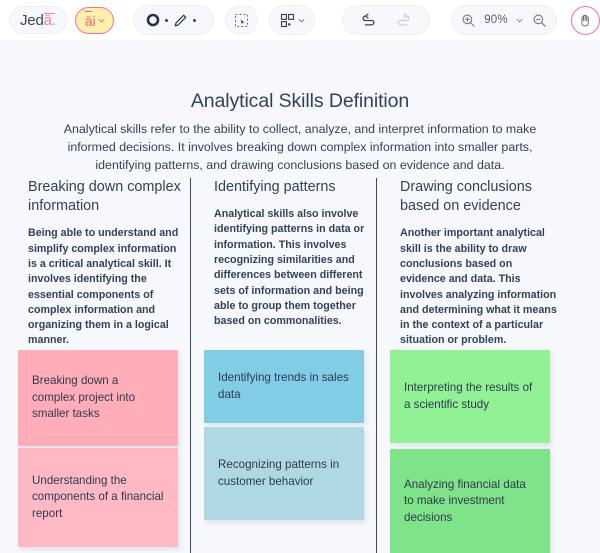 The width and height of the screenshot is (600, 553). I want to click on example-card: Identifying trends in sales data, so click(284, 386).